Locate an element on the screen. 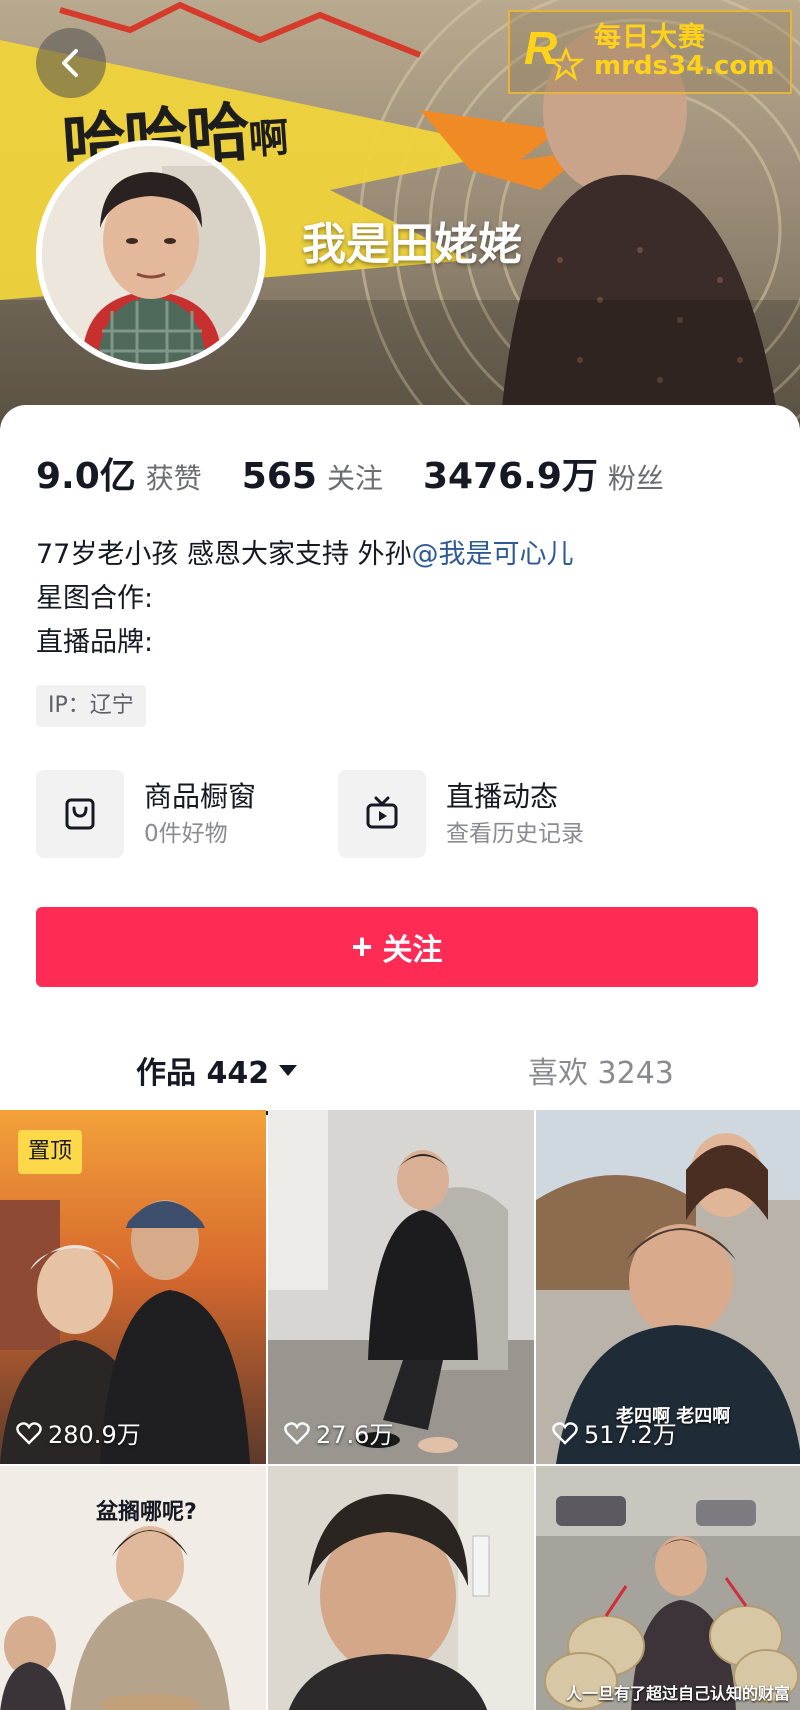 This screenshot has width=800, height=1710. tab-likes: 喜欢 3243 is located at coordinates (601, 1070).